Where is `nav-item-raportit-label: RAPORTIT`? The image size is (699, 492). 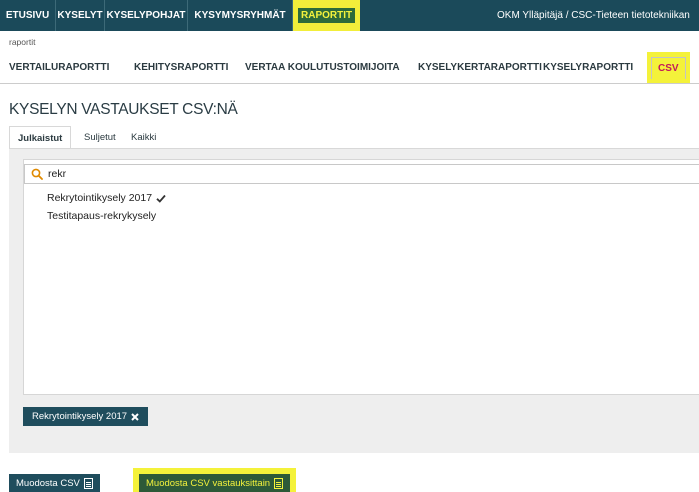
nav-item-raportit-label: RAPORTIT is located at coordinates (327, 15).